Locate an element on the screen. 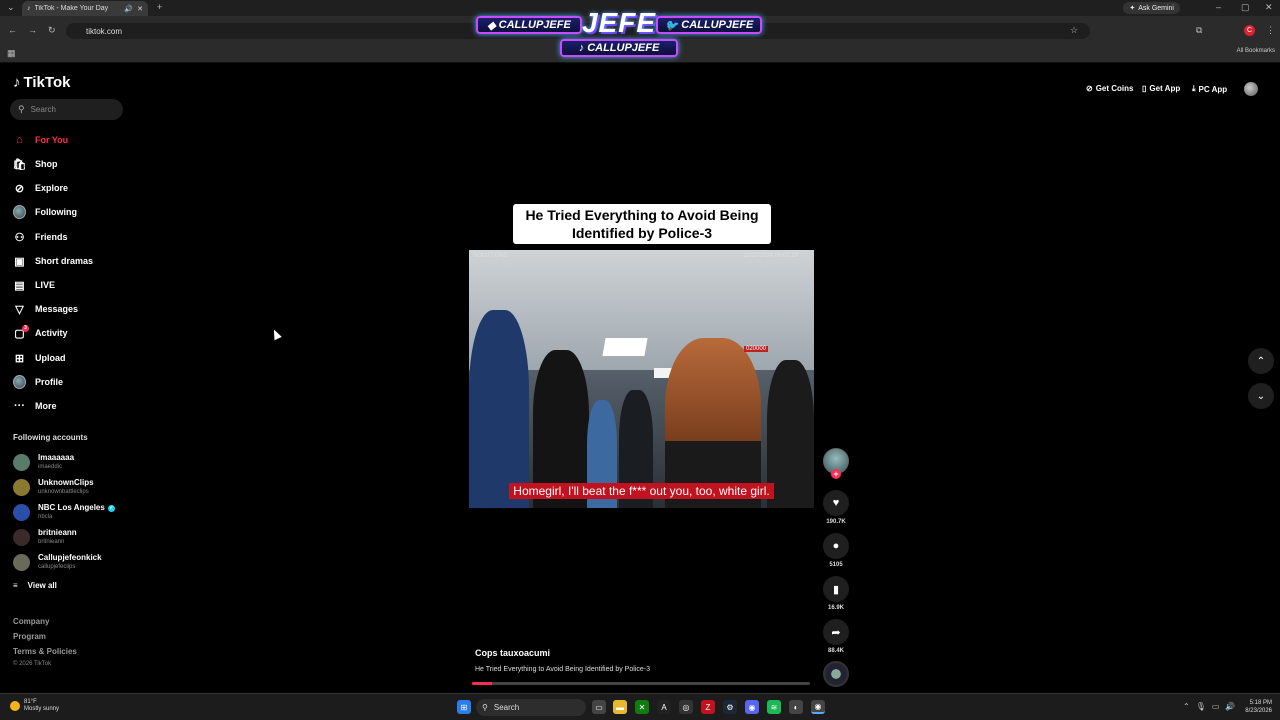  forward-icon: → is located at coordinates (32, 30).